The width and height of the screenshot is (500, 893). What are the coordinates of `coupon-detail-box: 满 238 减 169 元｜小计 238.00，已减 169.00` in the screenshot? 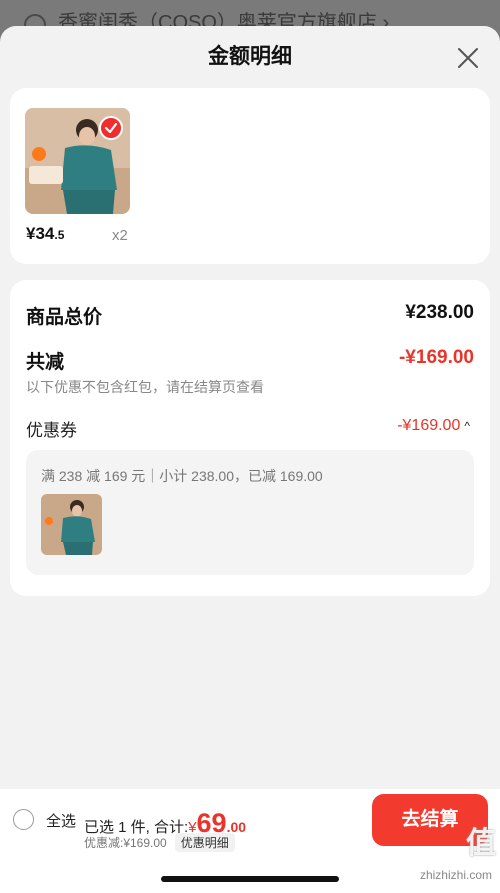 It's located at (250, 512).